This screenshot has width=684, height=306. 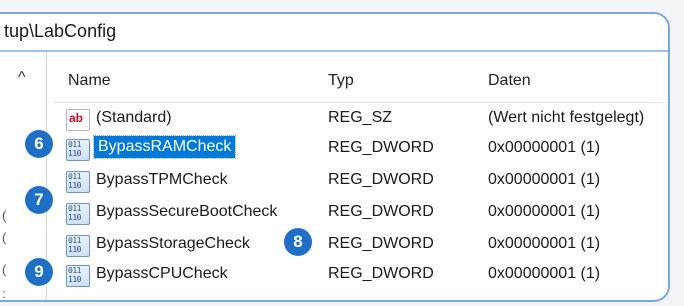 I want to click on tree-connector: :, so click(x=4, y=293).